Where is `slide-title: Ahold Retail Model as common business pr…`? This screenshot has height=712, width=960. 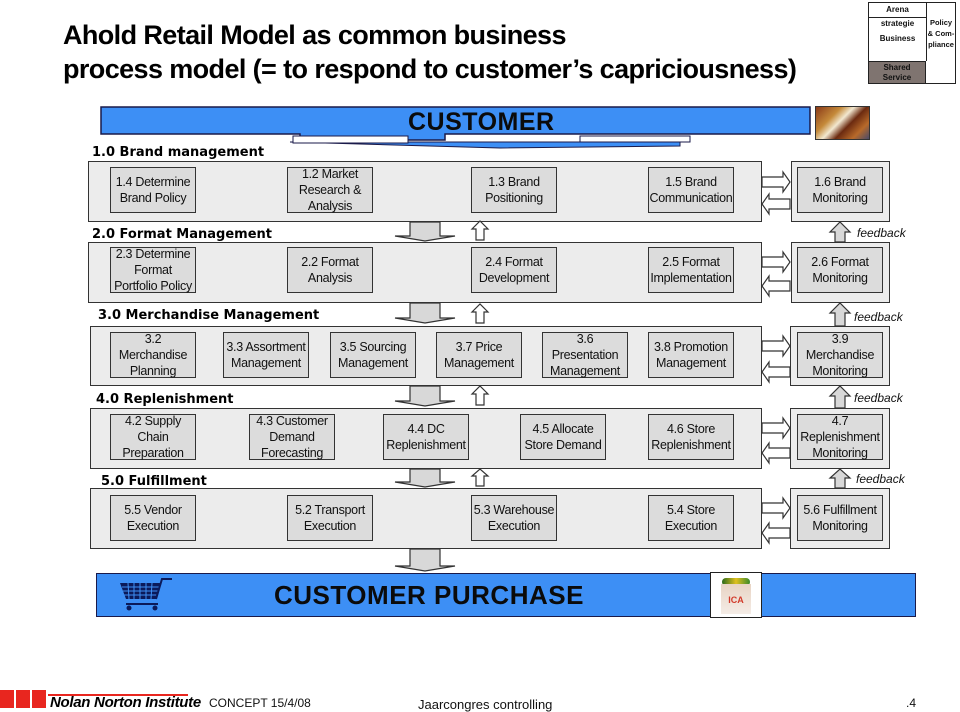
slide-title: Ahold Retail Model as common business pr… is located at coordinates (430, 52).